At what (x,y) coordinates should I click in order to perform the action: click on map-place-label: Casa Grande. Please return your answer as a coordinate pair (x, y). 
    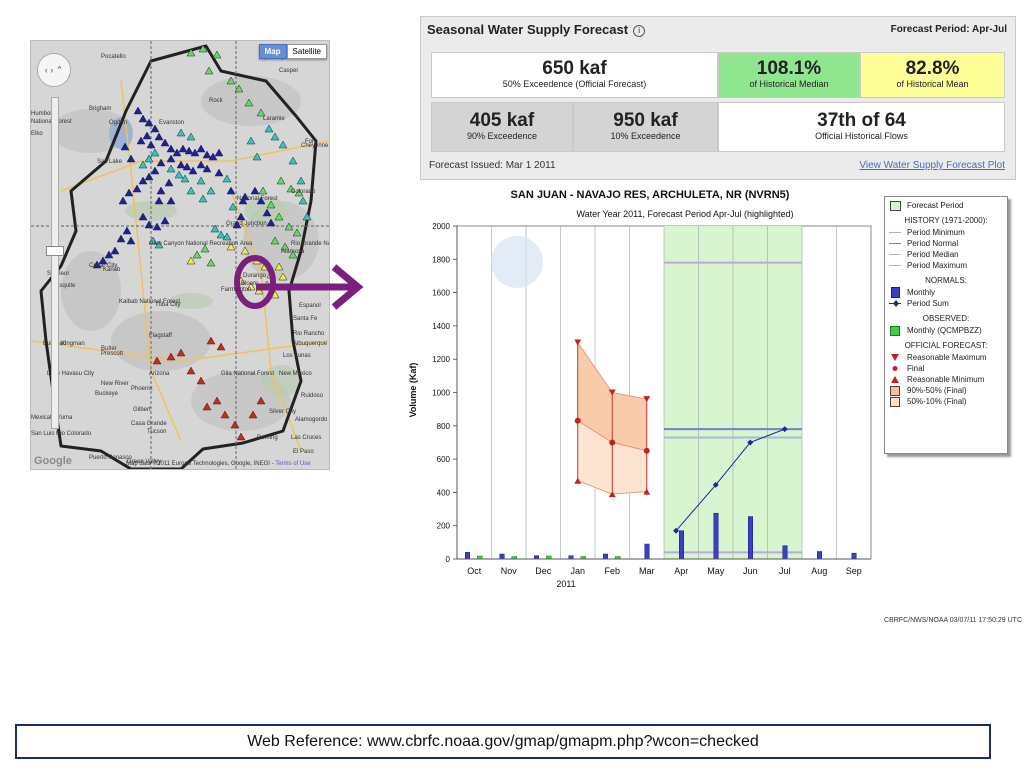
    Looking at the image, I should click on (149, 424).